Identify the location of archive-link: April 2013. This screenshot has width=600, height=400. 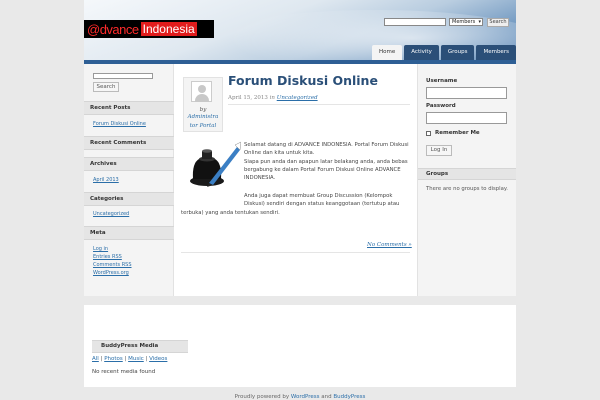
(106, 180).